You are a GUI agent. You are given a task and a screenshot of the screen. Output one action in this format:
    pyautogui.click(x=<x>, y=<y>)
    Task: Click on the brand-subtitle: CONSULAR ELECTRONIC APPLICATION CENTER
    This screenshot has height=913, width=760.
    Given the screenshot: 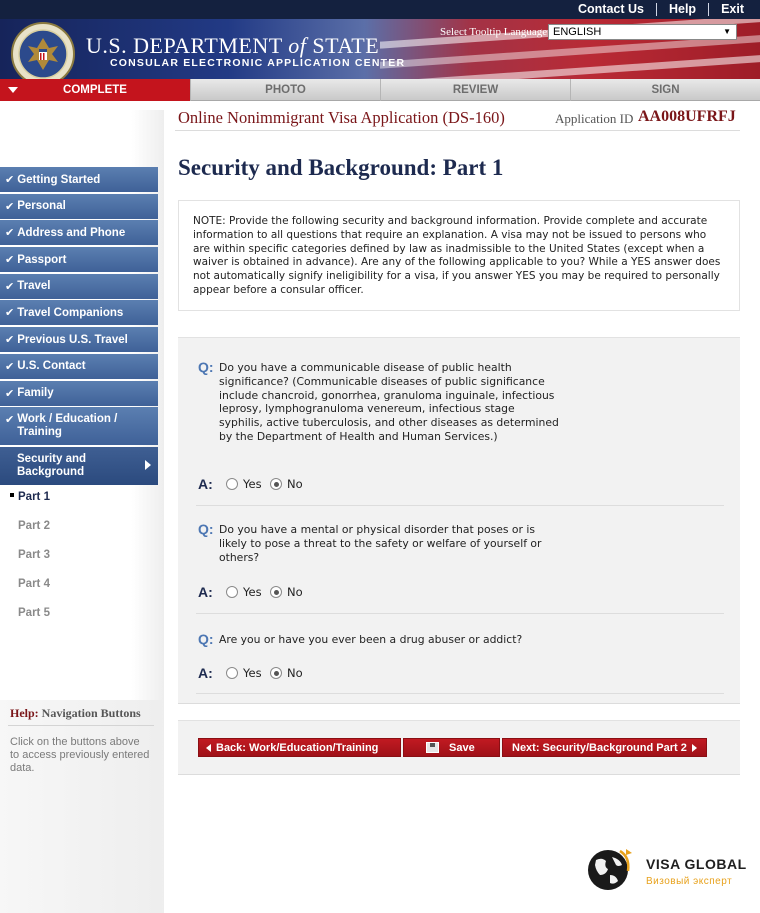 What is the action you would take?
    pyautogui.click(x=258, y=63)
    